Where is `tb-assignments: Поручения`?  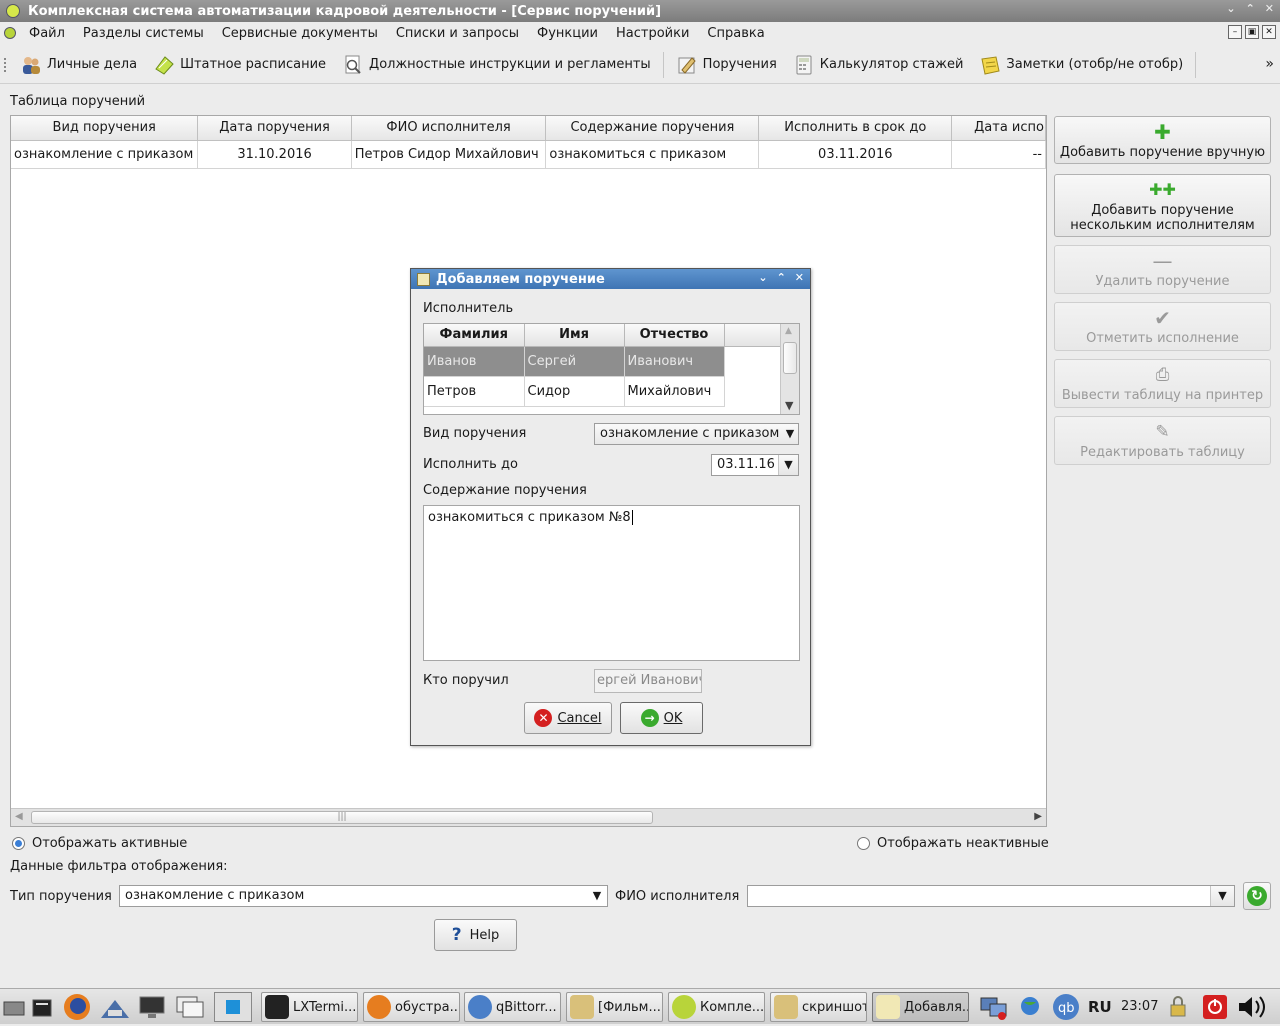 tb-assignments: Поручения is located at coordinates (726, 65).